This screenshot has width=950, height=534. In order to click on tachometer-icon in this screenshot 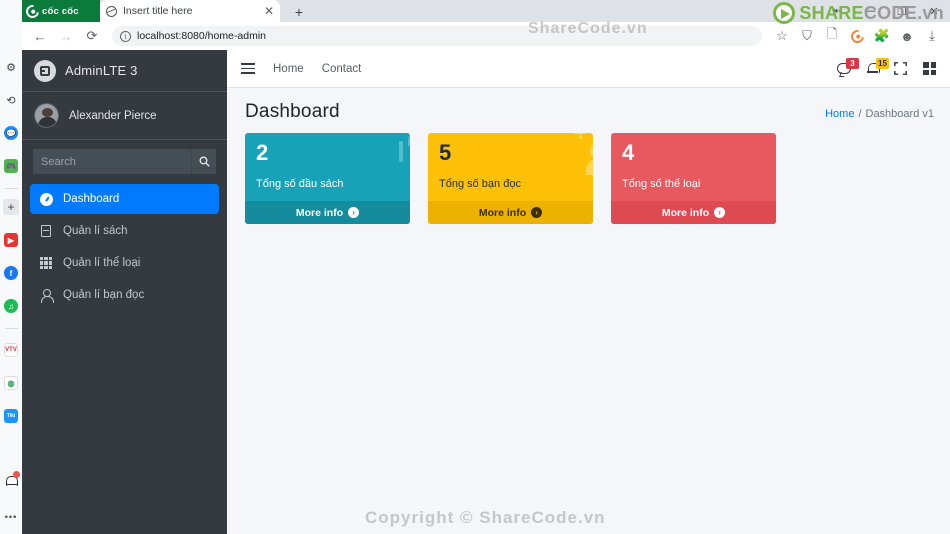, I will do `click(46, 199)`.